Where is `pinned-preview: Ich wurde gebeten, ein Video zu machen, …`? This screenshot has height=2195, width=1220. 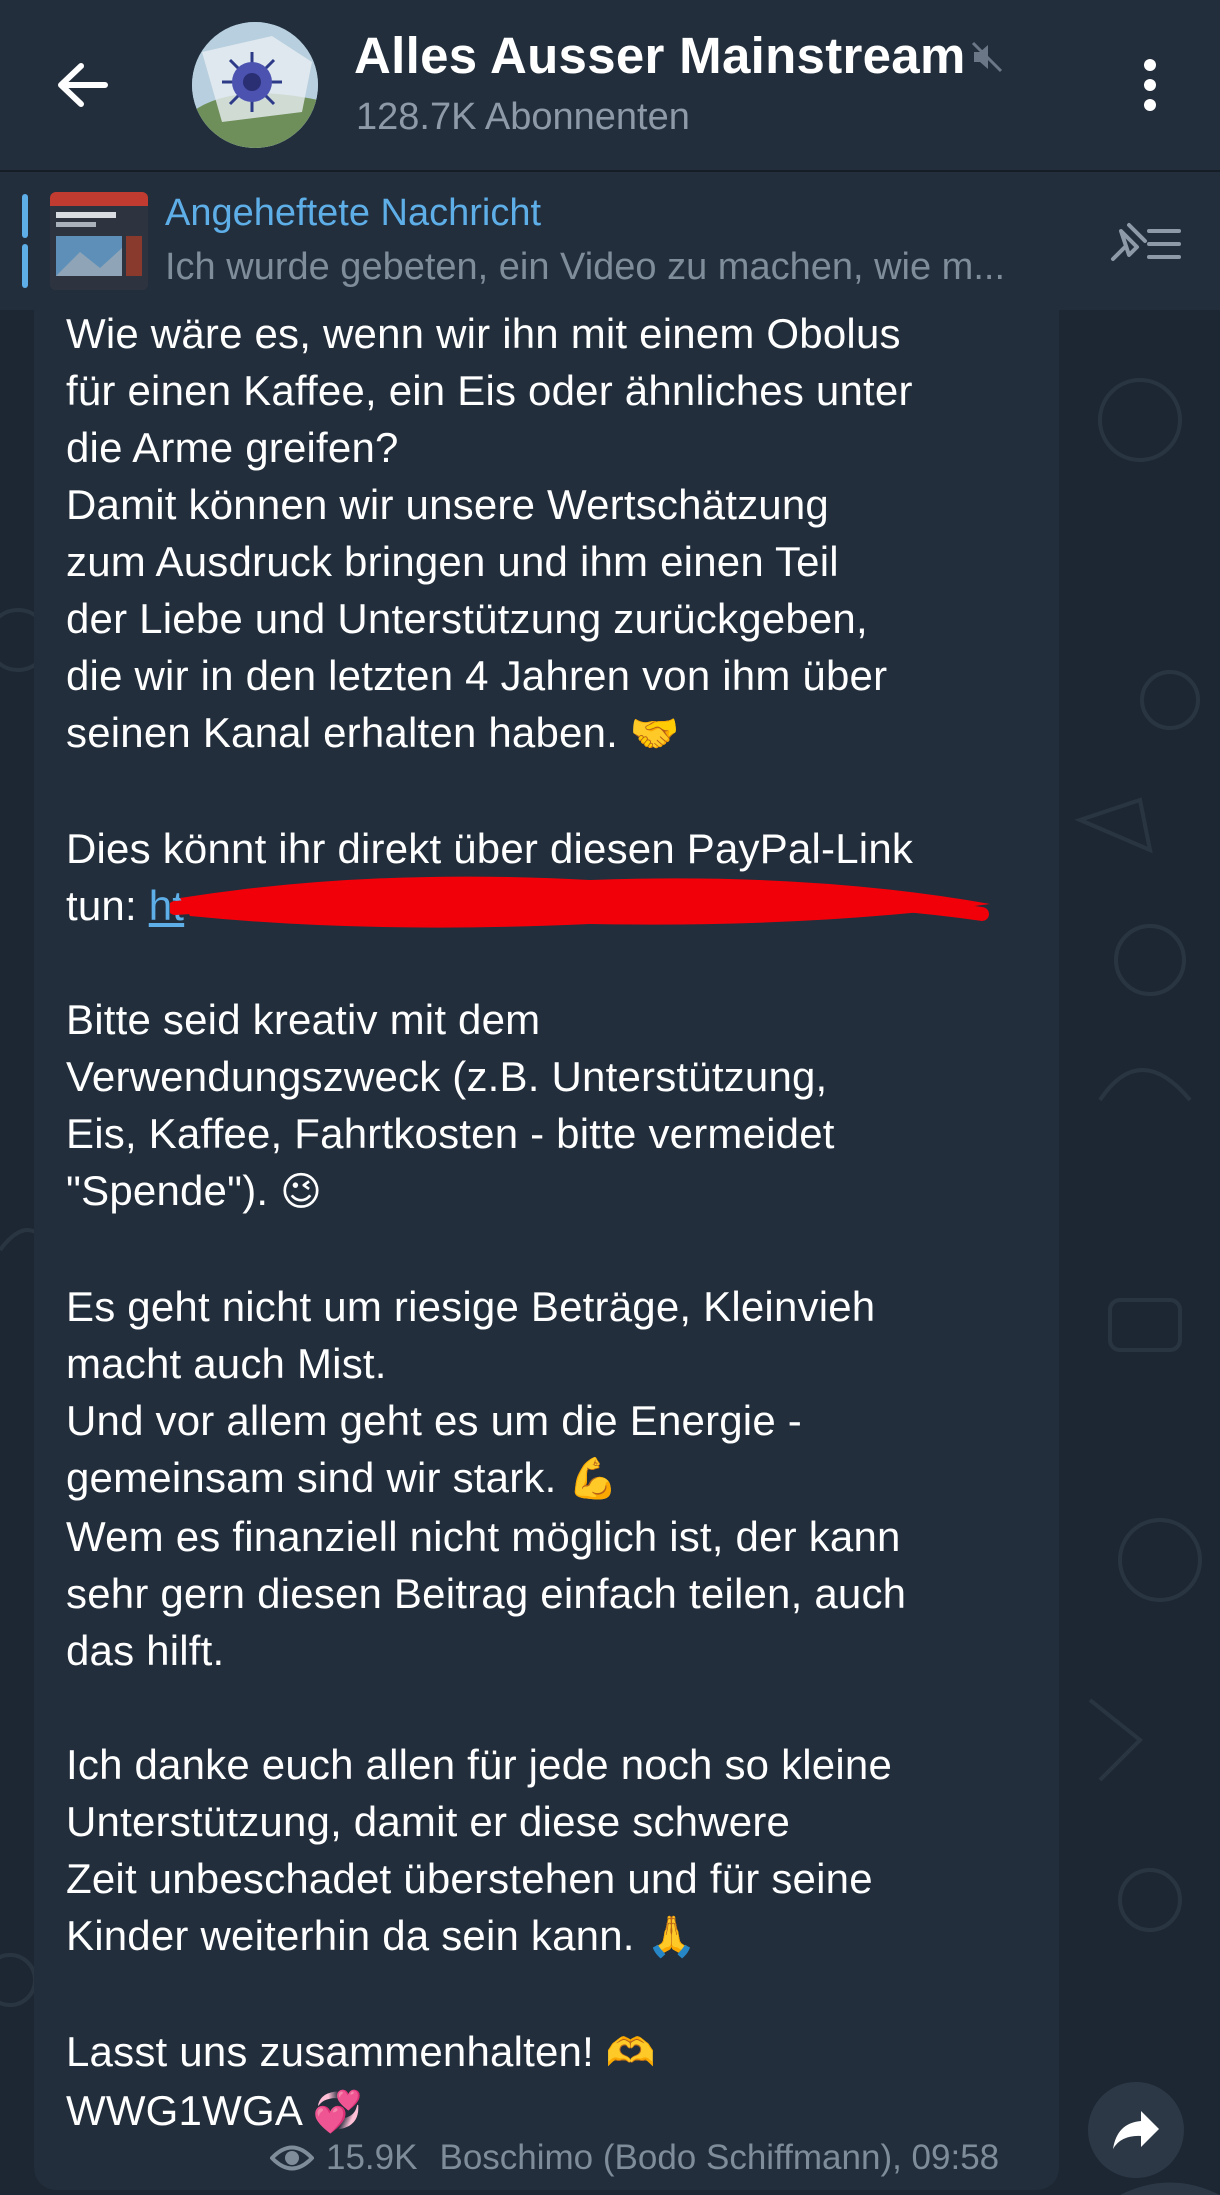 pinned-preview: Ich wurde gebeten, ein Video zu machen, … is located at coordinates (585, 267).